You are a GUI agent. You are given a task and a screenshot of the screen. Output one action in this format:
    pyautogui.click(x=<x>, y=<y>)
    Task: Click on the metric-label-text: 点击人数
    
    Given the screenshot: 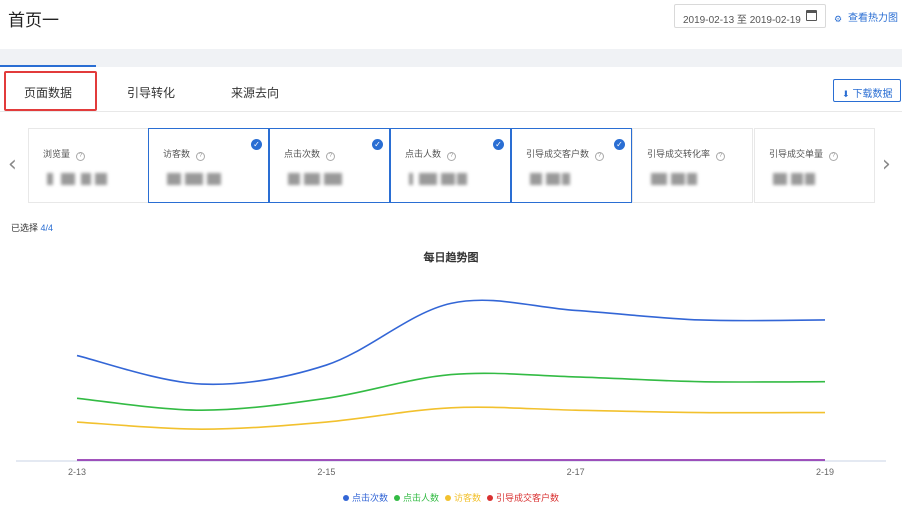 What is the action you would take?
    pyautogui.click(x=423, y=154)
    